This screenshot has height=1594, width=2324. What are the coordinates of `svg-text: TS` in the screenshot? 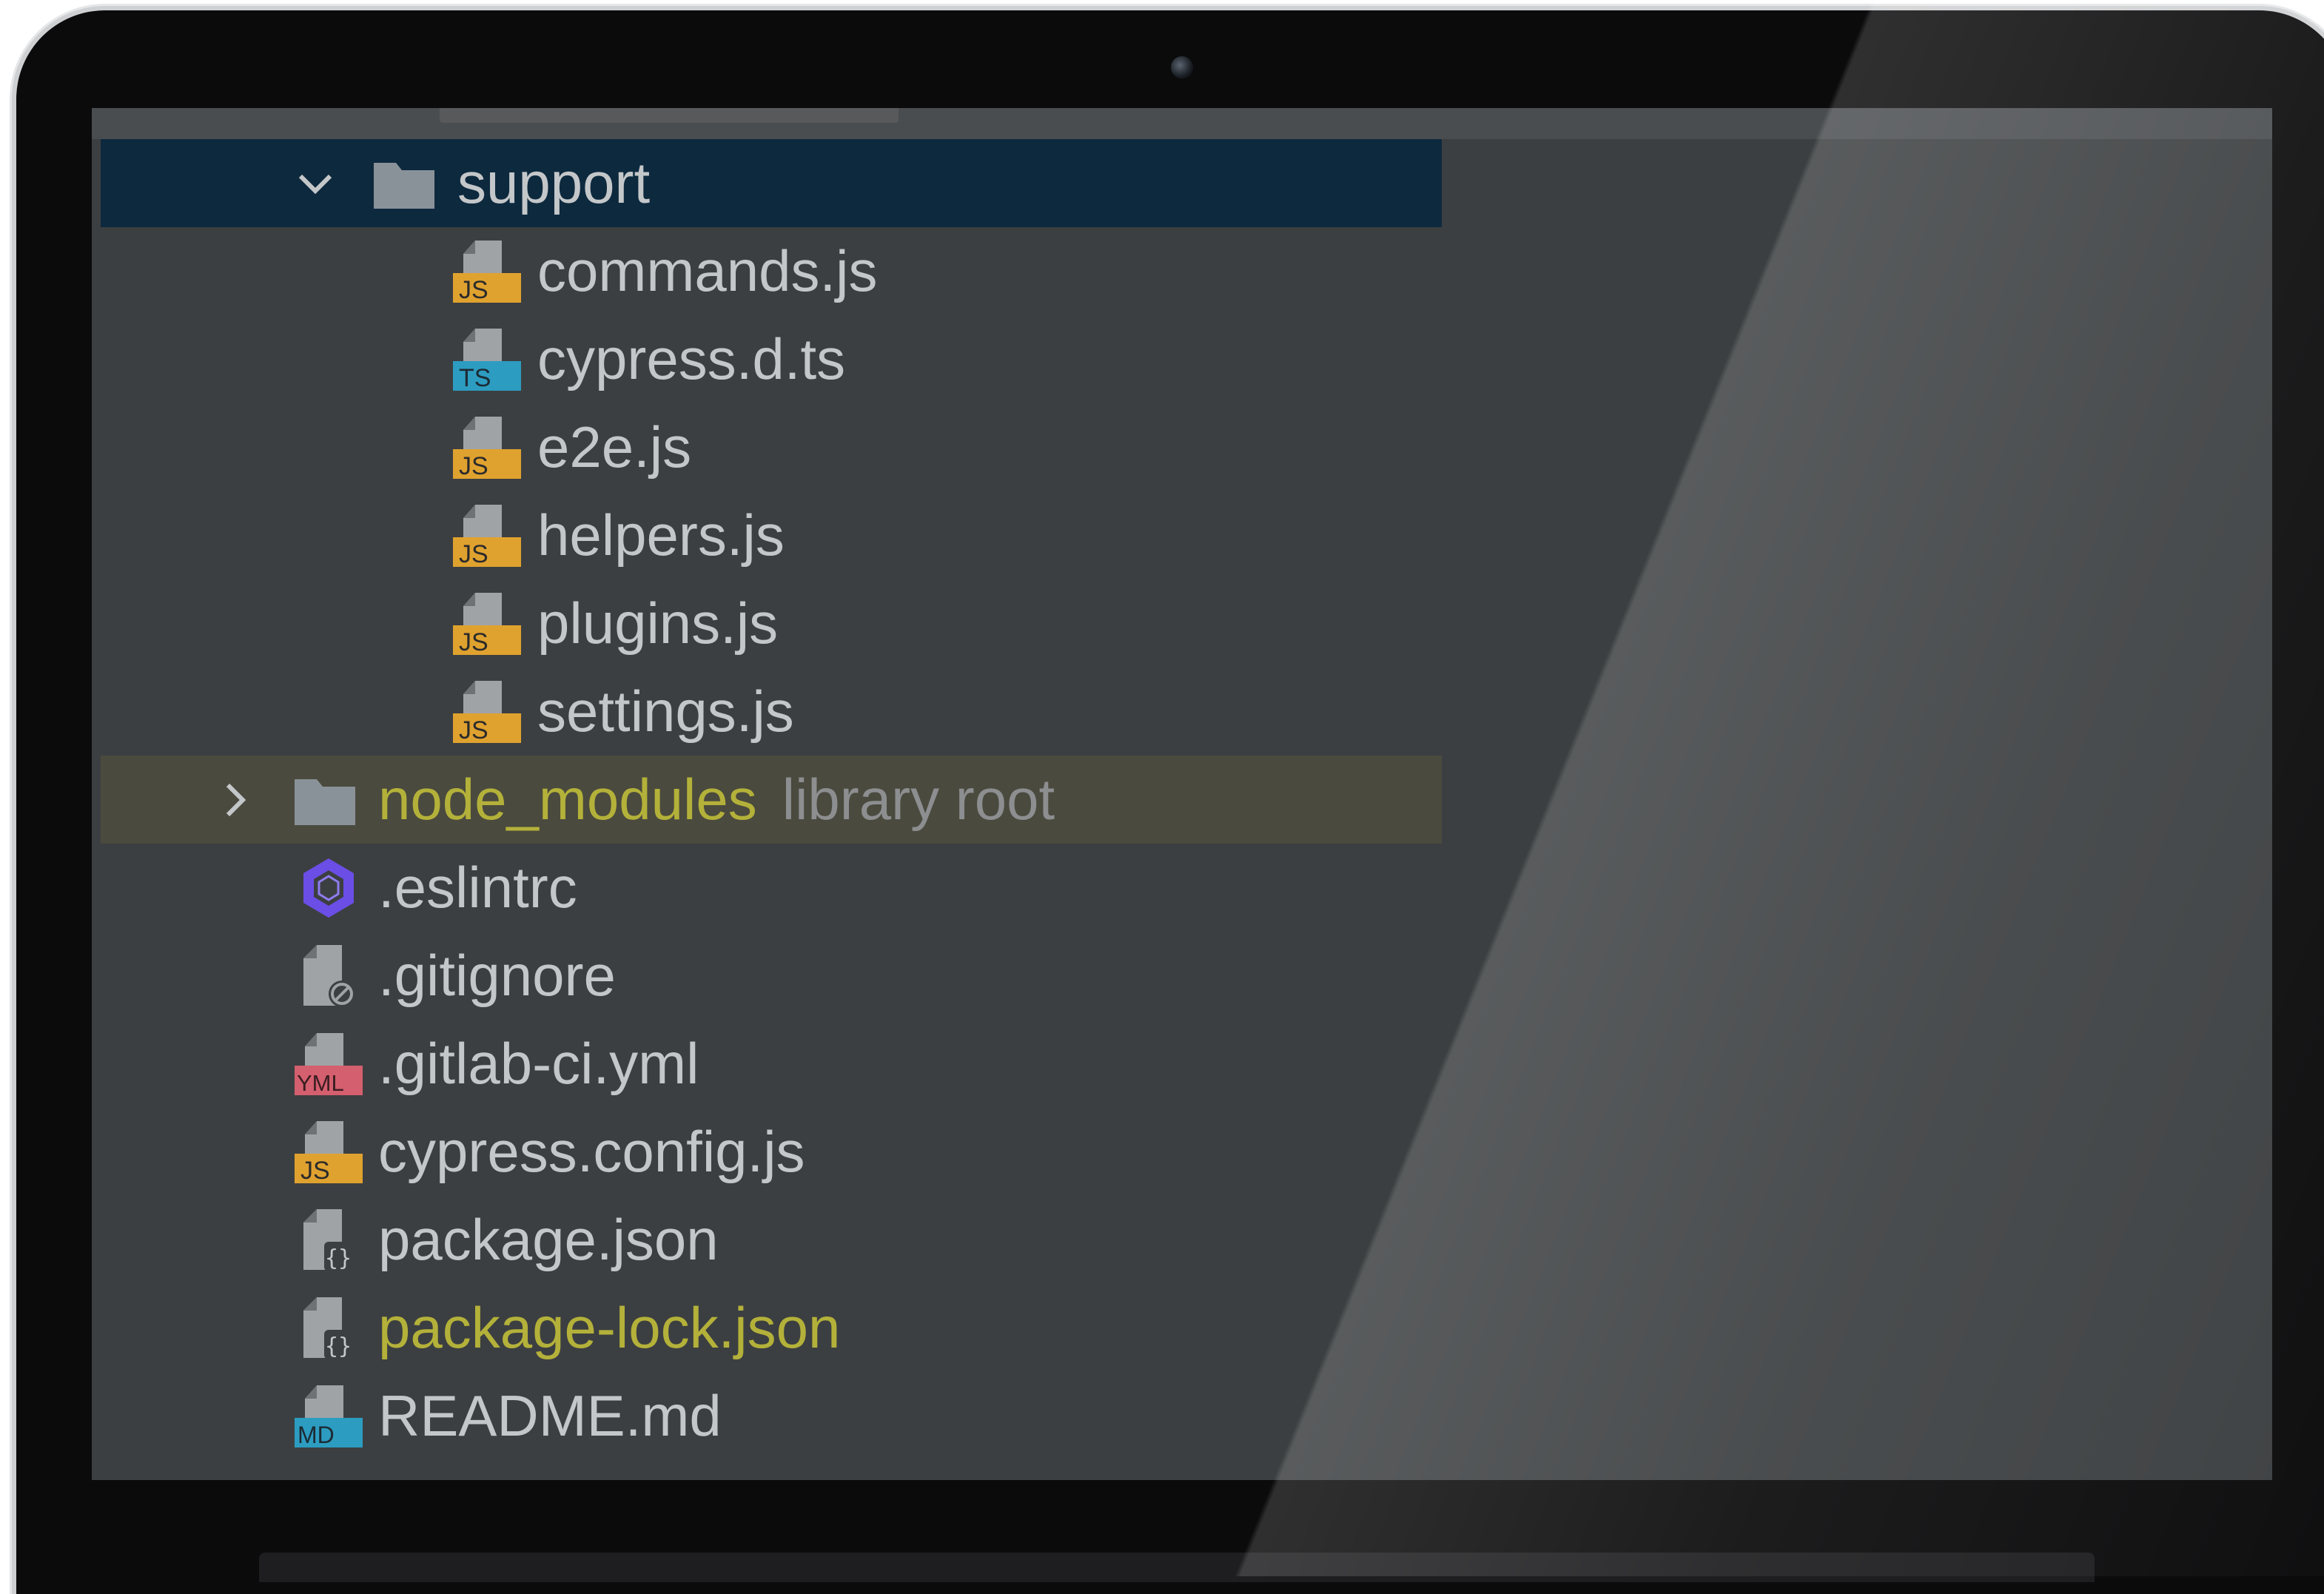 It's located at (475, 378).